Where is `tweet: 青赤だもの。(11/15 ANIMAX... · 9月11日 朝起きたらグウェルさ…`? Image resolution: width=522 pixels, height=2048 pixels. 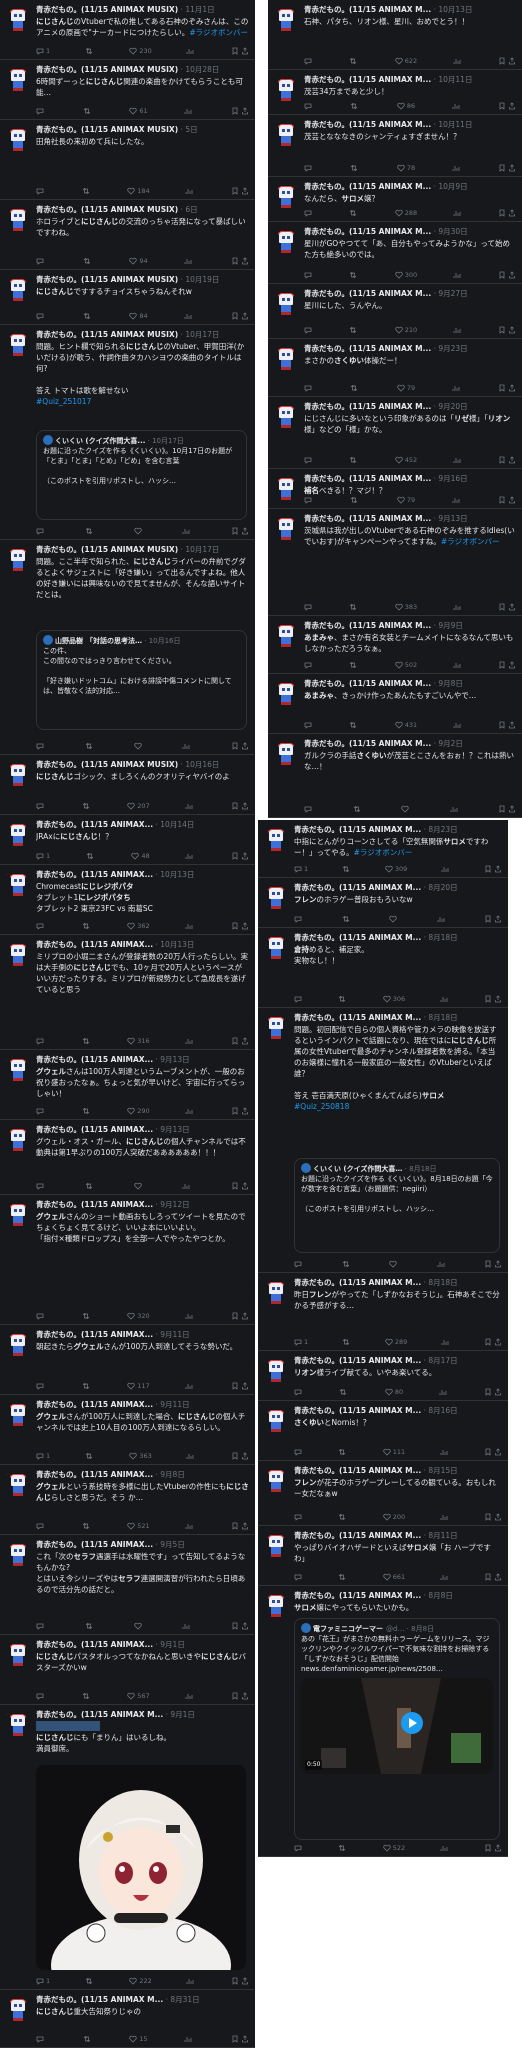 tweet: 青赤だもの。(11/15 ANIMAX... · 9月11日 朝起きたらグウェルさ… is located at coordinates (127, 1360).